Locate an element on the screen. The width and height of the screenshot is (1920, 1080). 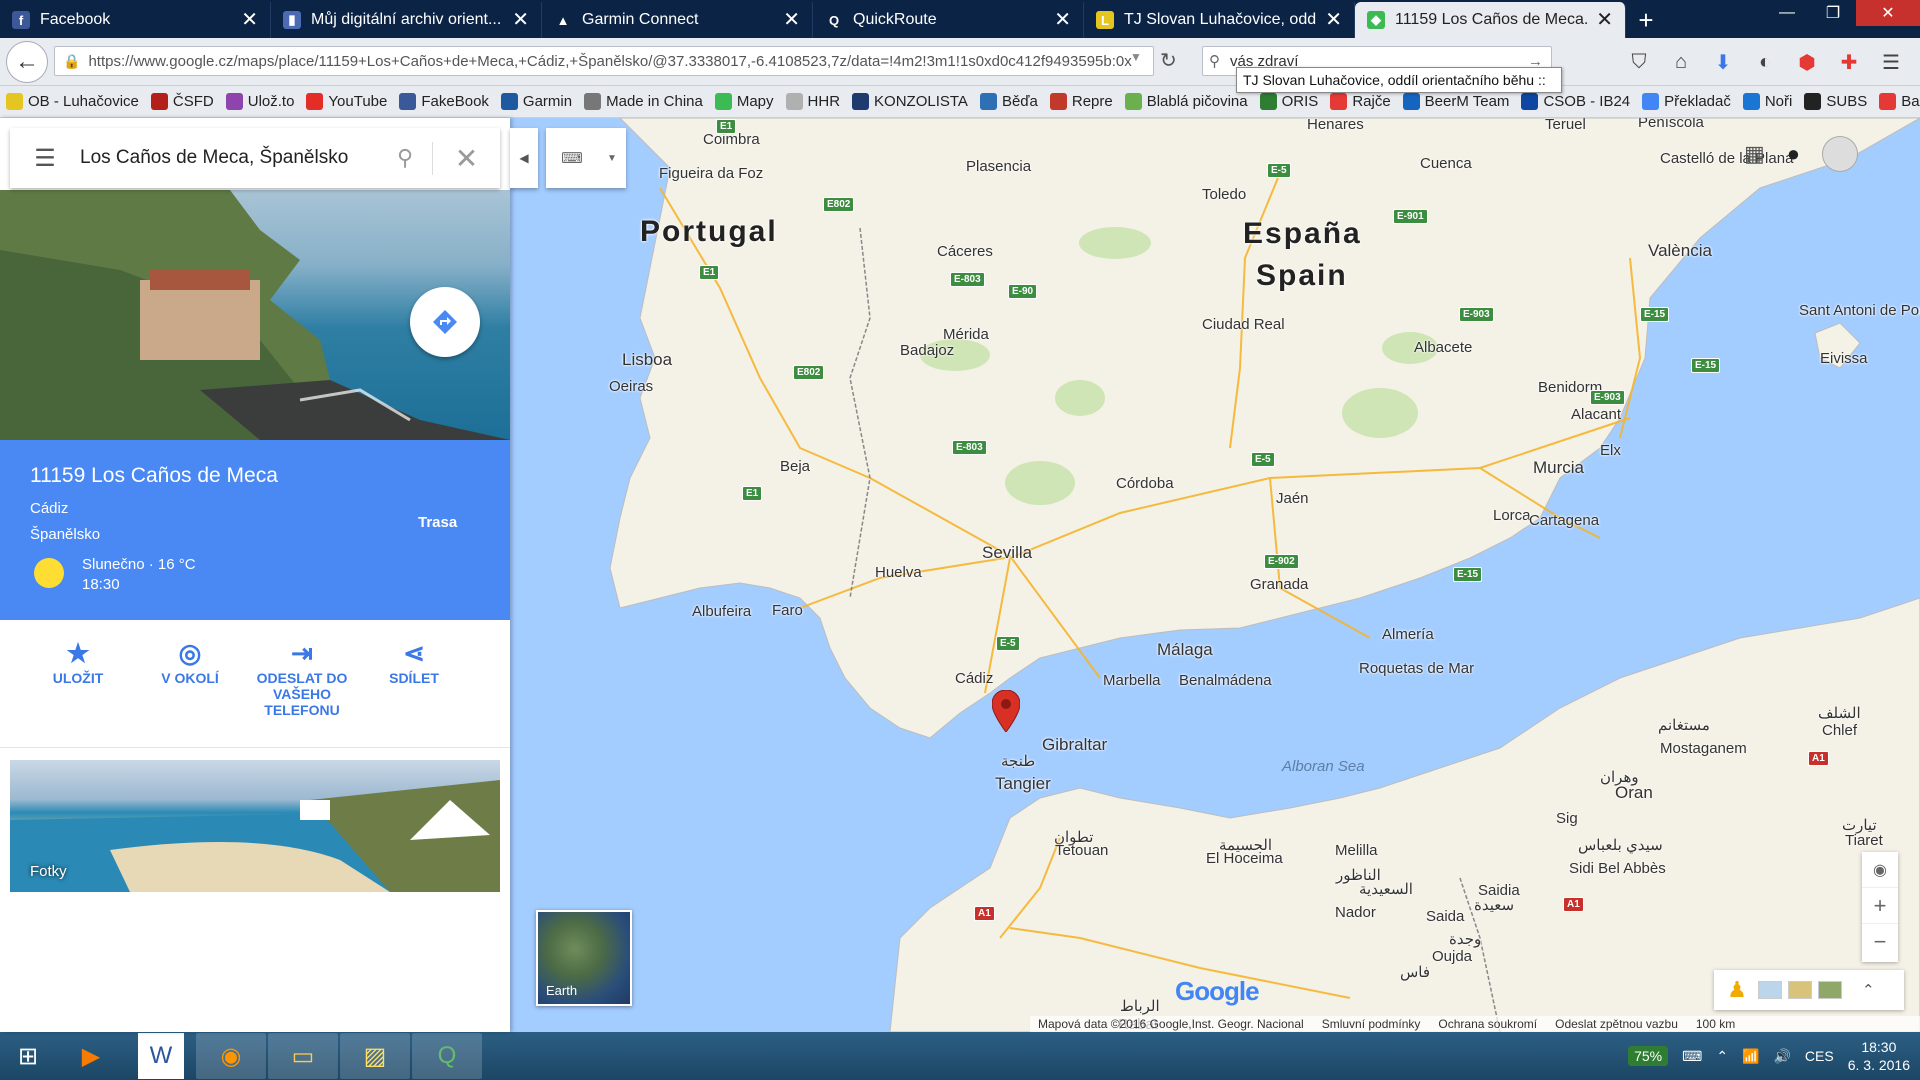
map-place-label: Roquetas de Mar is located at coordinates (1416, 668).